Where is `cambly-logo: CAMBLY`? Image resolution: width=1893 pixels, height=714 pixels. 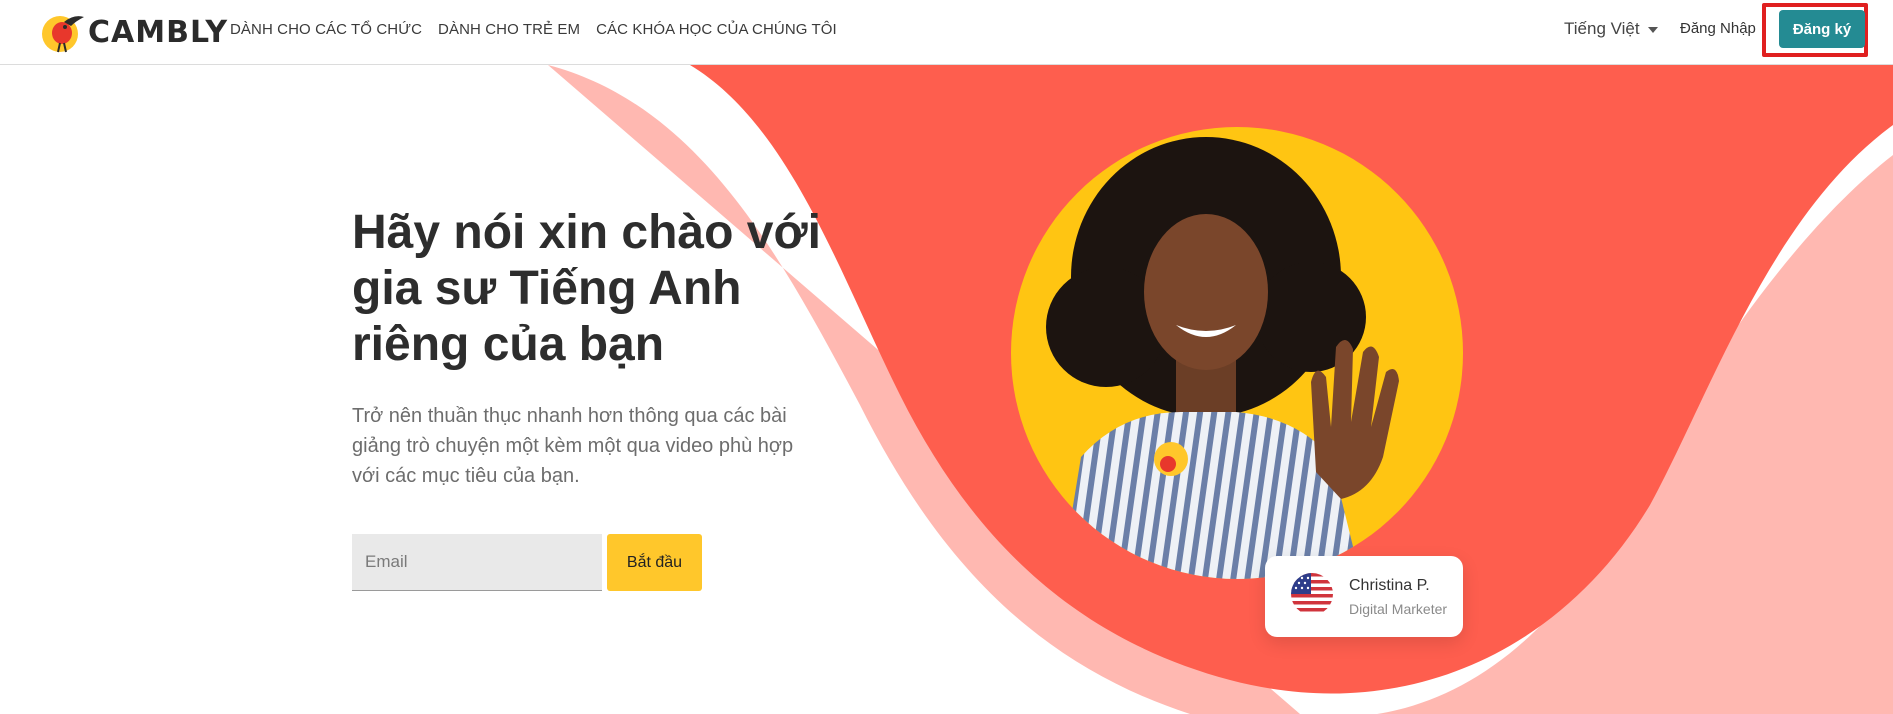 cambly-logo: CAMBLY is located at coordinates (134, 32).